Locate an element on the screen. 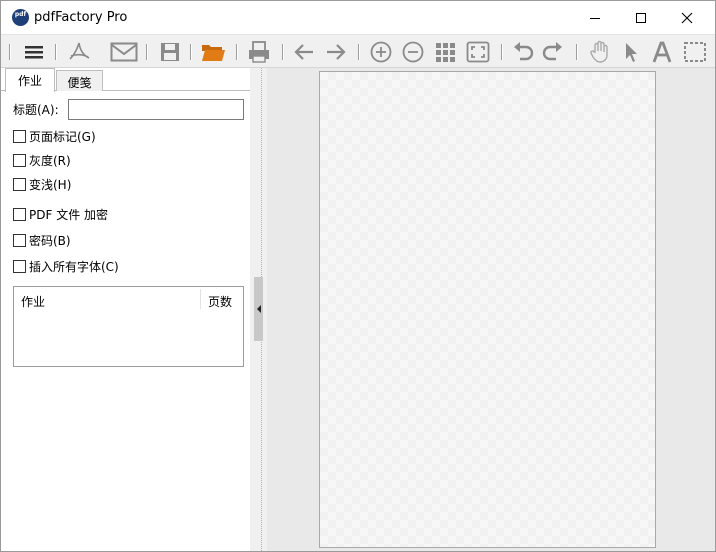 This screenshot has height=552, width=716. collapse-arrow-icon is located at coordinates (258, 309).